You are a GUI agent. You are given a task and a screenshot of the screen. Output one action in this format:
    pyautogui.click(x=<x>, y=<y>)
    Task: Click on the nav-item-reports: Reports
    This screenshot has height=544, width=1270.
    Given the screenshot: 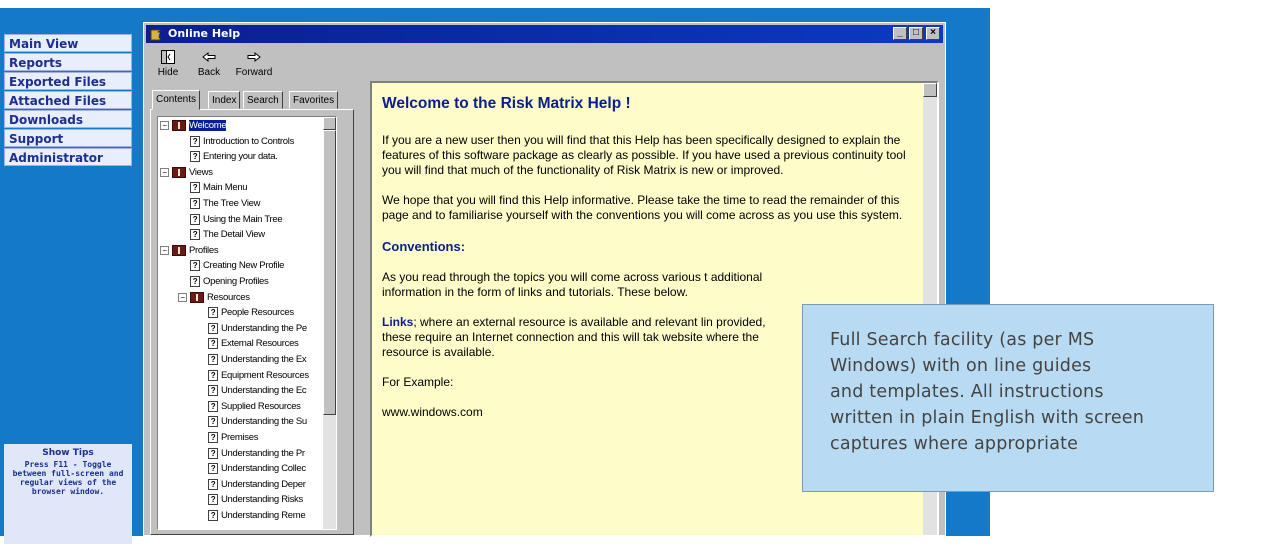 What is the action you would take?
    pyautogui.click(x=68, y=62)
    